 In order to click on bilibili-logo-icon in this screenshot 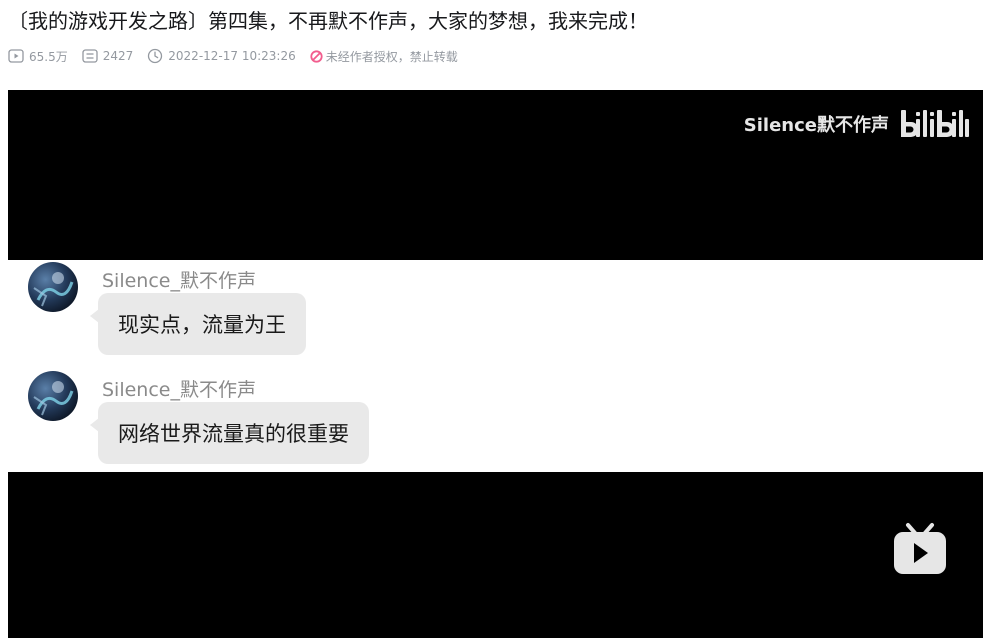, I will do `click(935, 123)`.